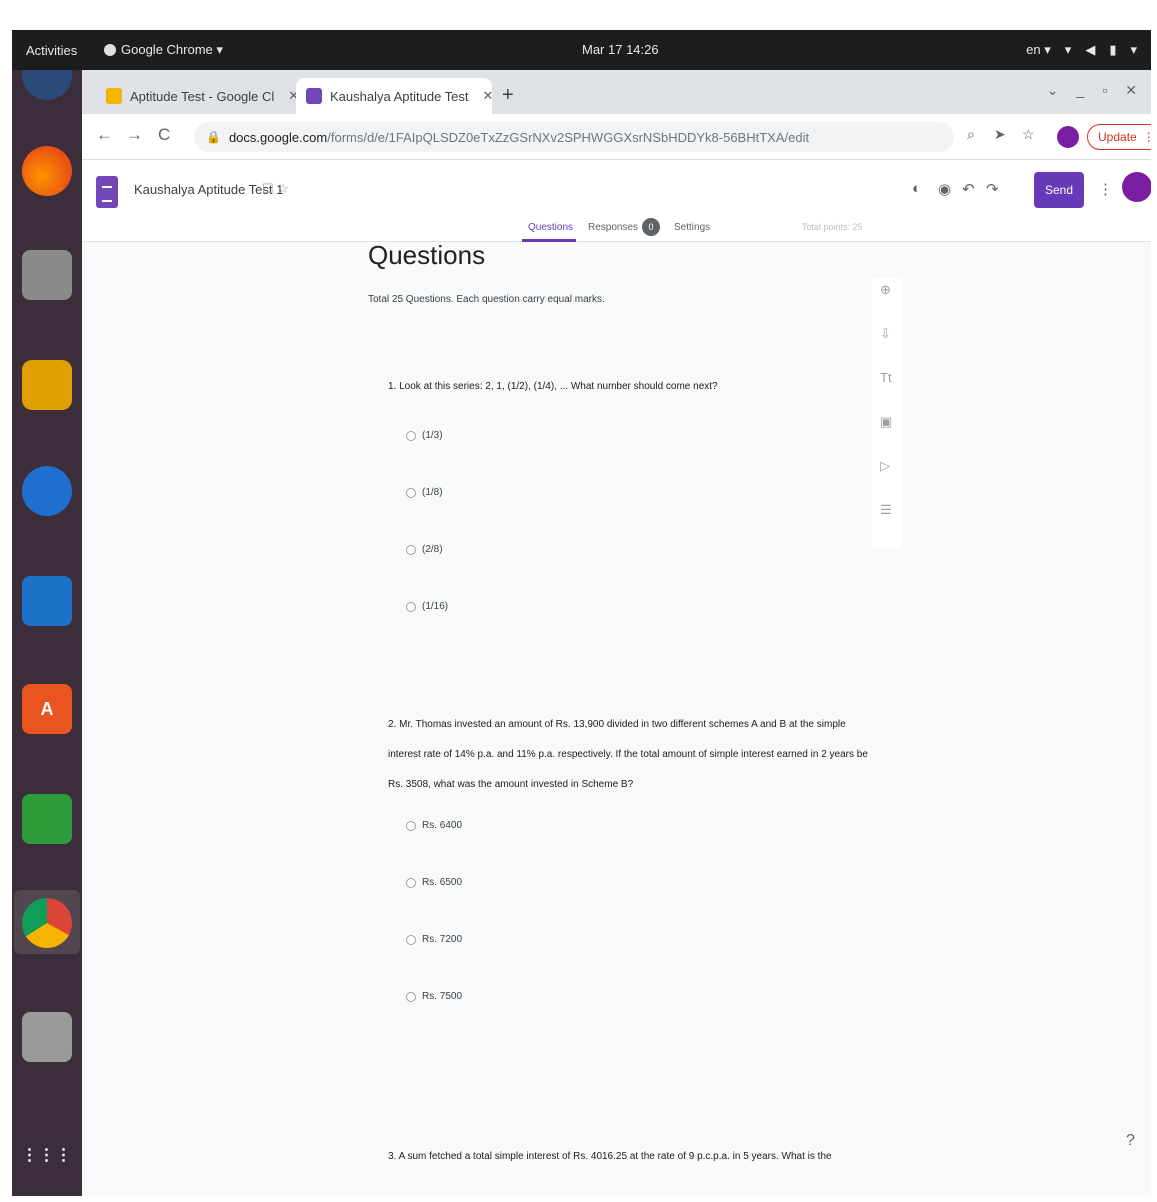 The image size is (1157, 1202). What do you see at coordinates (550, 227) in the screenshot?
I see `tab-questions: Questions` at bounding box center [550, 227].